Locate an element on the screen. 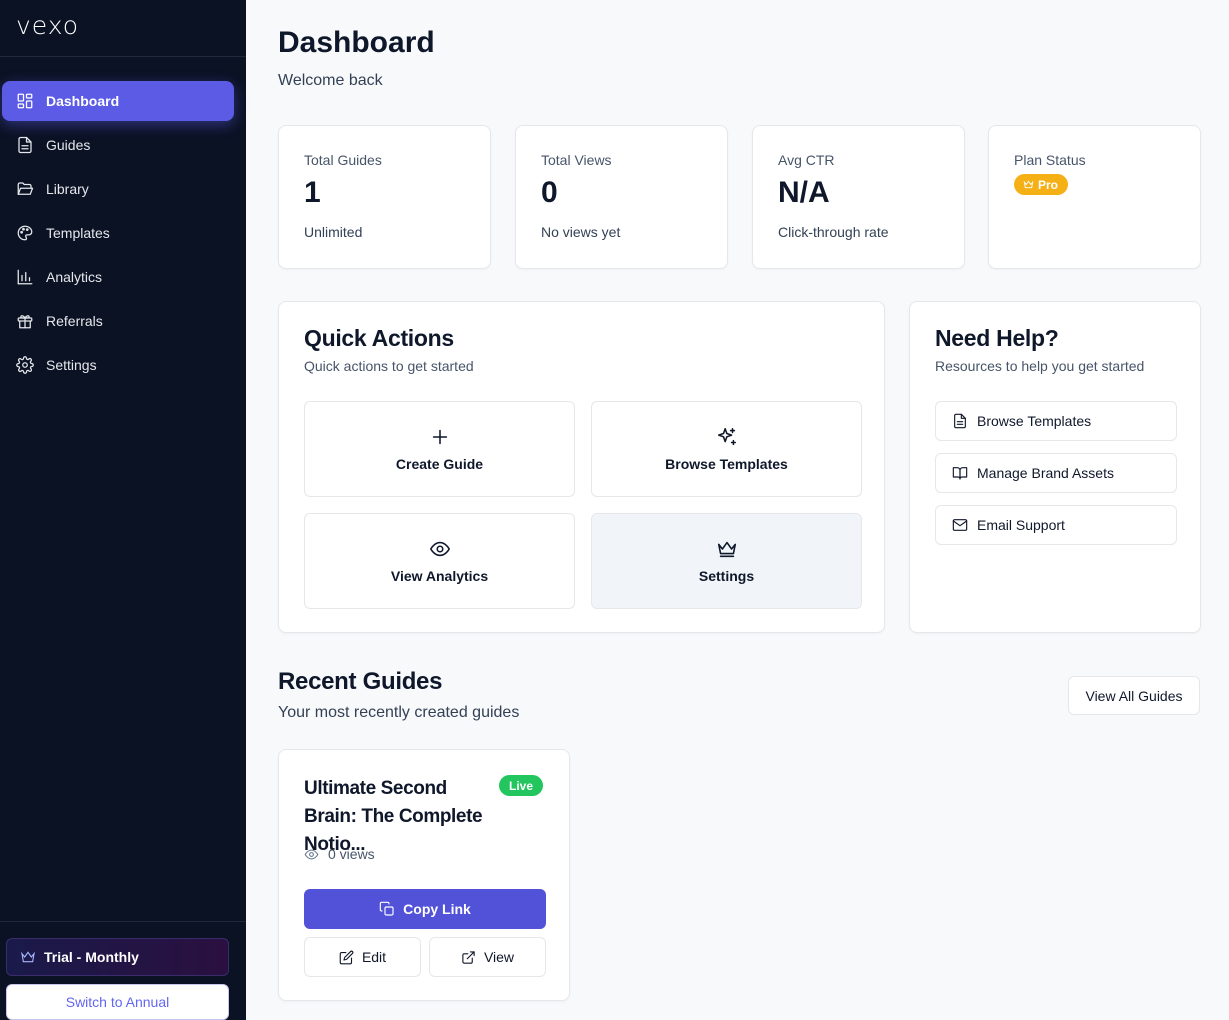  plus-icon is located at coordinates (439, 437).